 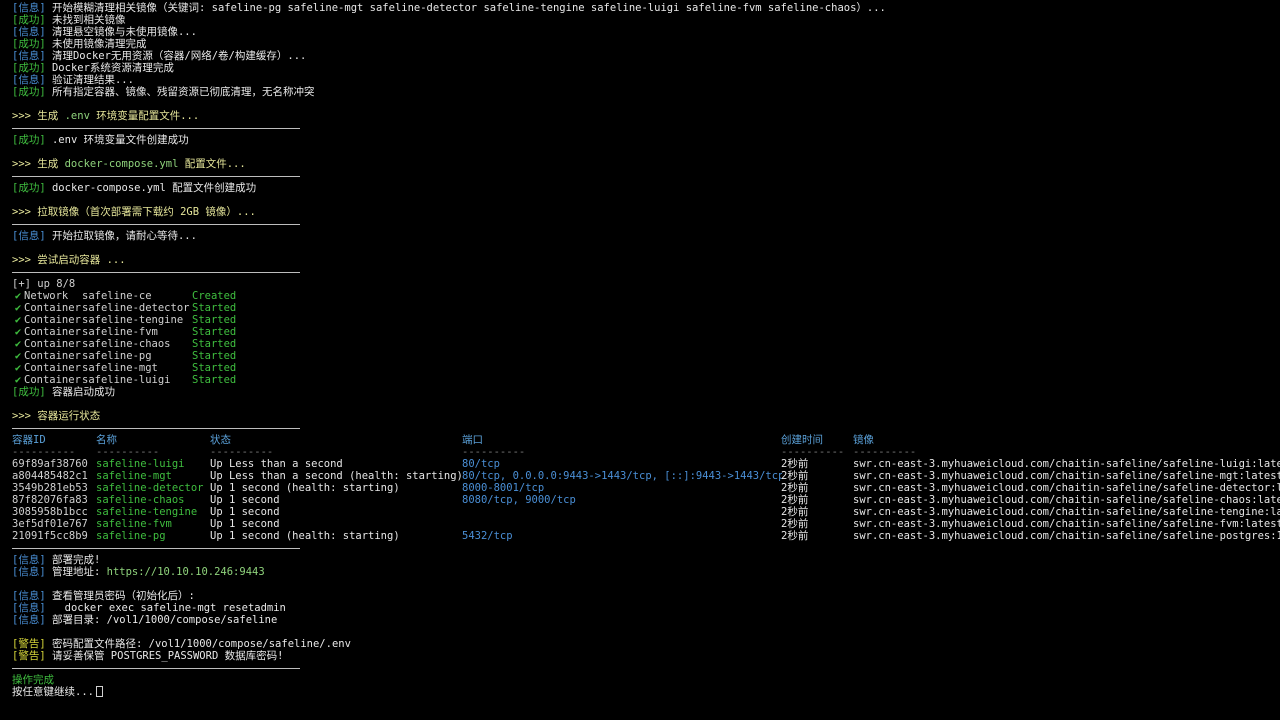 I want to click on log-line: [信息] 管理地址: https://10.10.10.246:9443, so click(x=138, y=572).